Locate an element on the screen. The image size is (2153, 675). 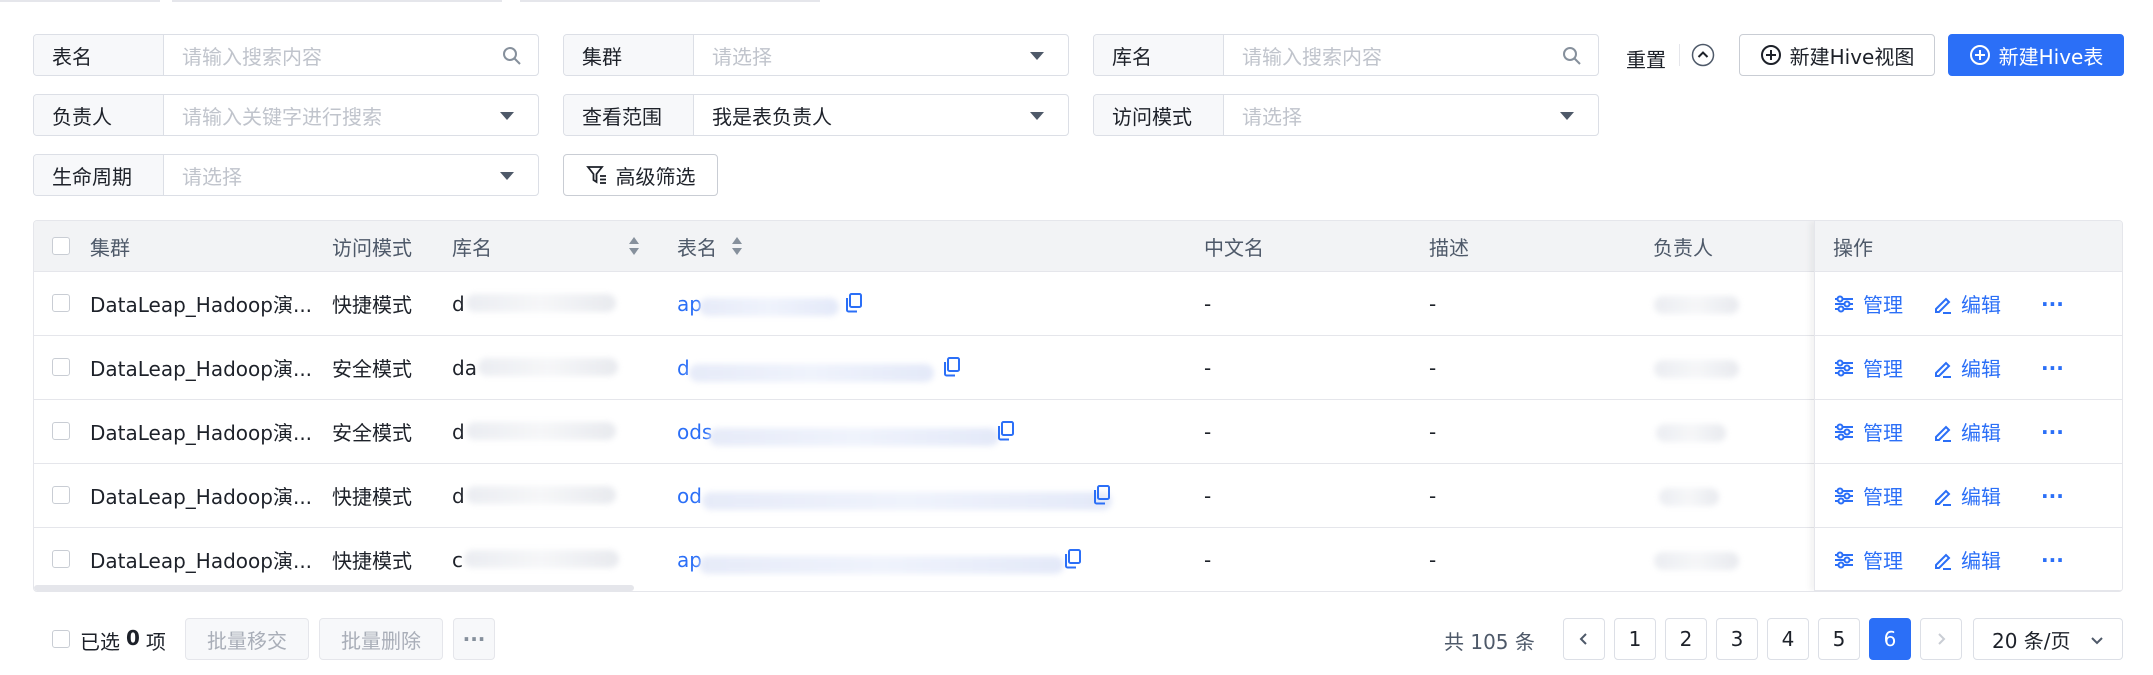
scope-filter: 查看范围 我是表负责人 is located at coordinates (816, 115).